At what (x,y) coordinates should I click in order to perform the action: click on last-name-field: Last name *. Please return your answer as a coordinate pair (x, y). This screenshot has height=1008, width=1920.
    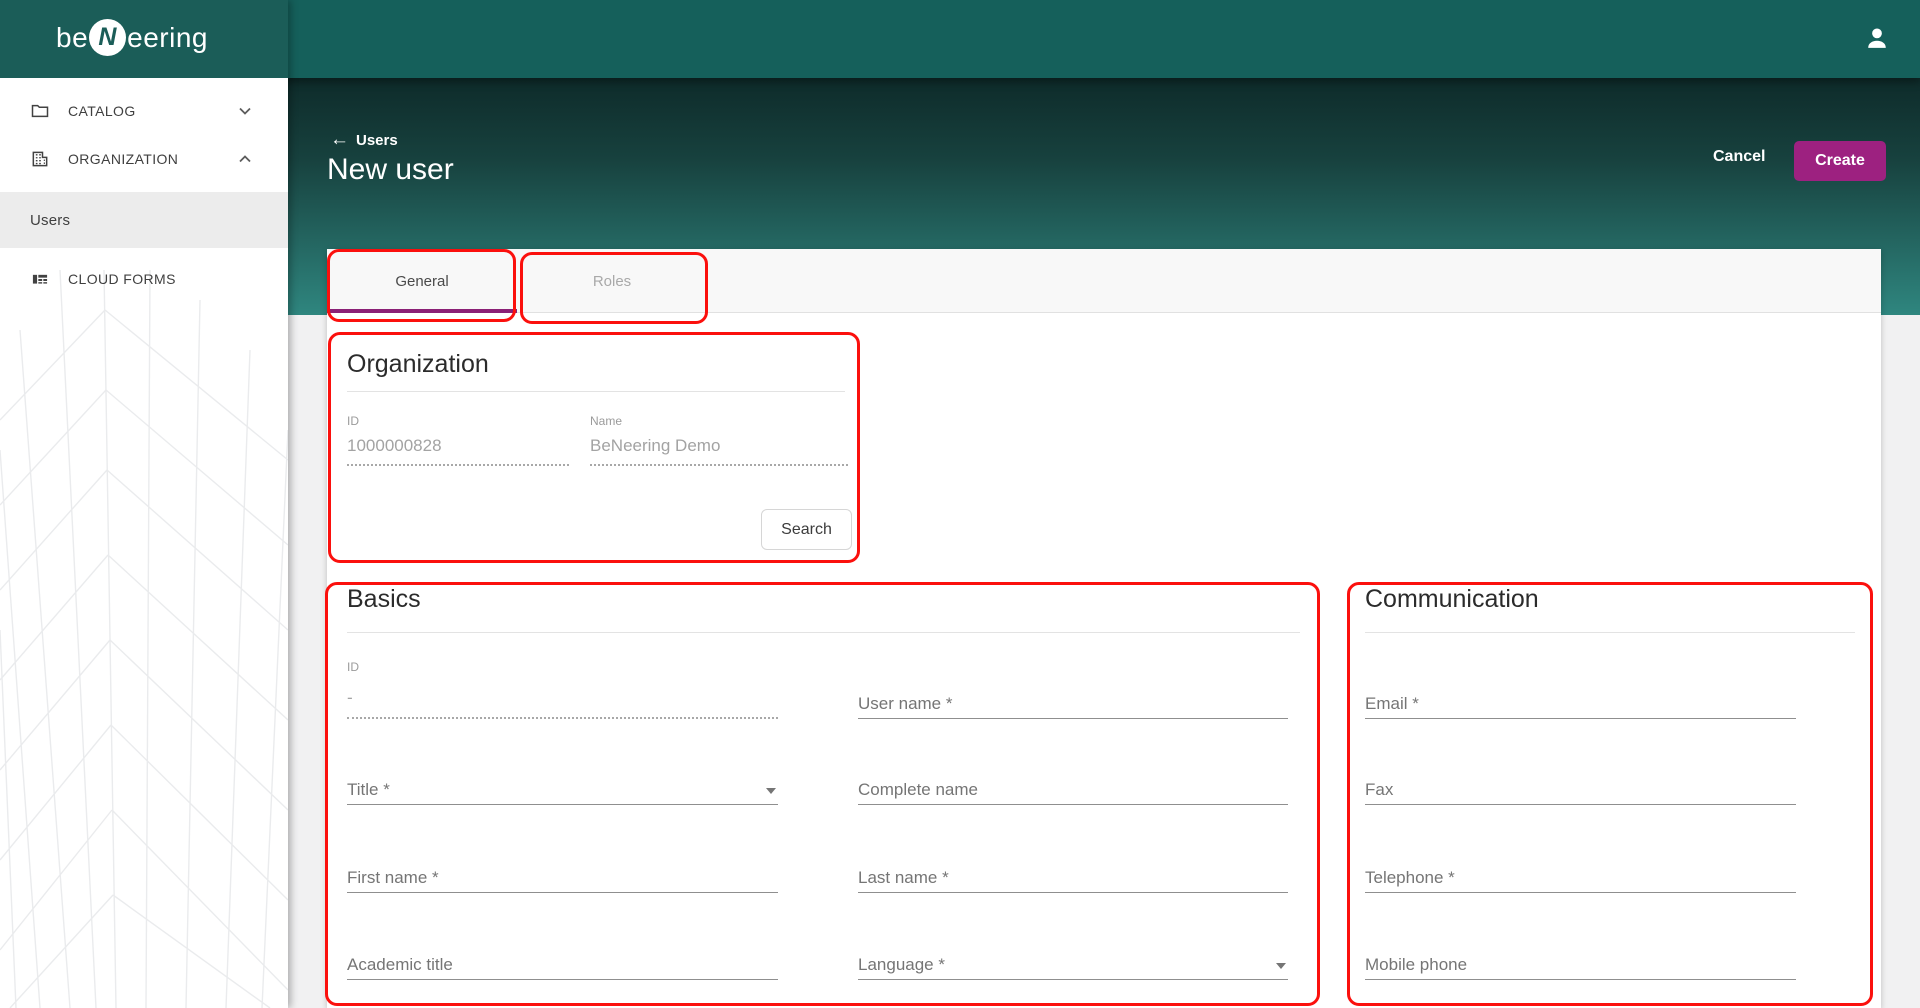
    Looking at the image, I should click on (1073, 882).